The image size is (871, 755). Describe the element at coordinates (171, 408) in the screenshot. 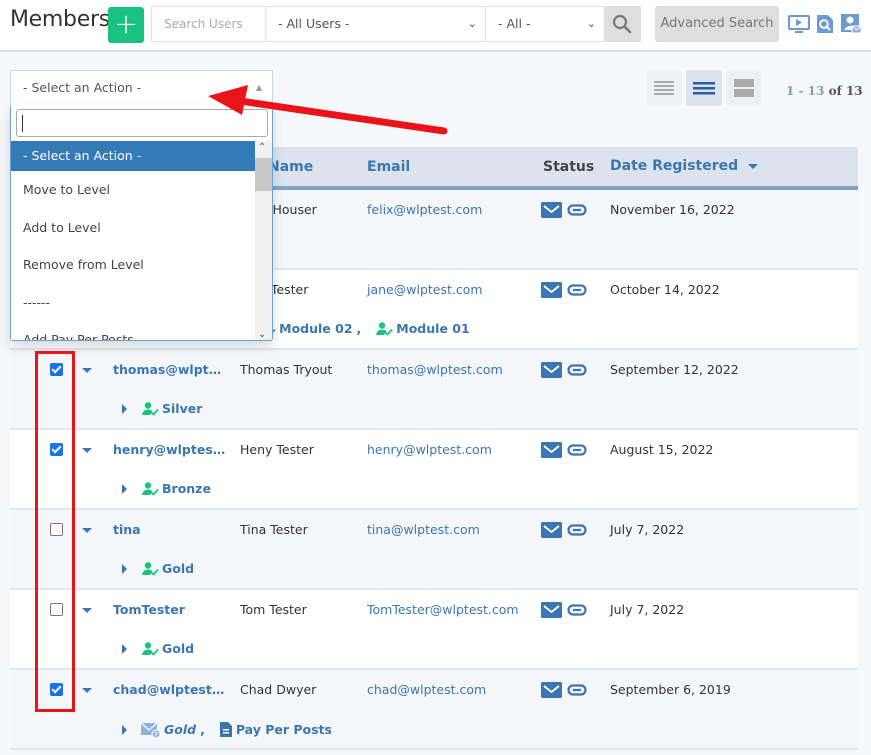

I see `level-tag: Silver` at that location.